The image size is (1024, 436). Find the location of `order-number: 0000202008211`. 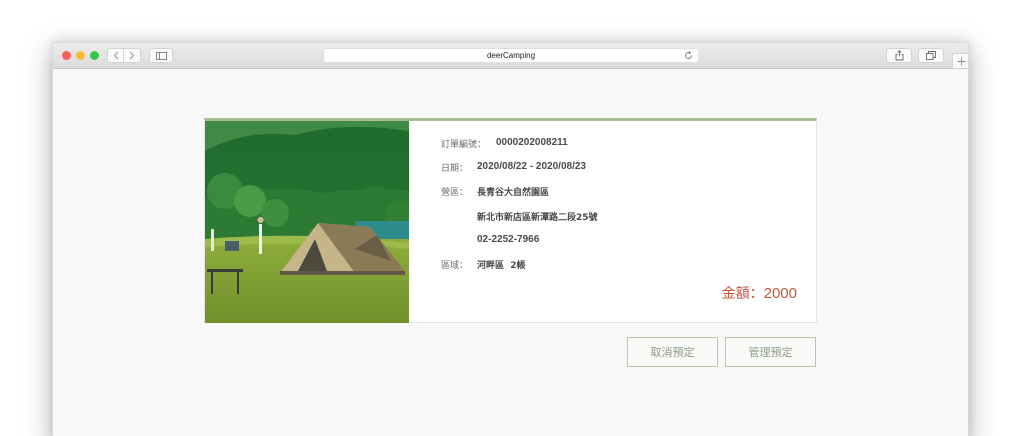

order-number: 0000202008211 is located at coordinates (532, 142).